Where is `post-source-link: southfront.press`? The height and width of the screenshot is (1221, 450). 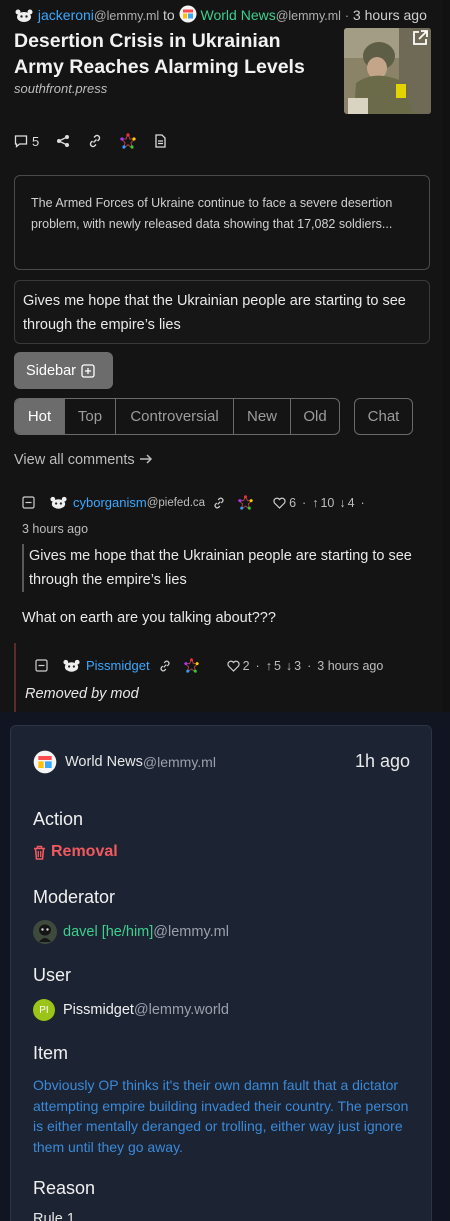
post-source-link: southfront.press is located at coordinates (60, 88).